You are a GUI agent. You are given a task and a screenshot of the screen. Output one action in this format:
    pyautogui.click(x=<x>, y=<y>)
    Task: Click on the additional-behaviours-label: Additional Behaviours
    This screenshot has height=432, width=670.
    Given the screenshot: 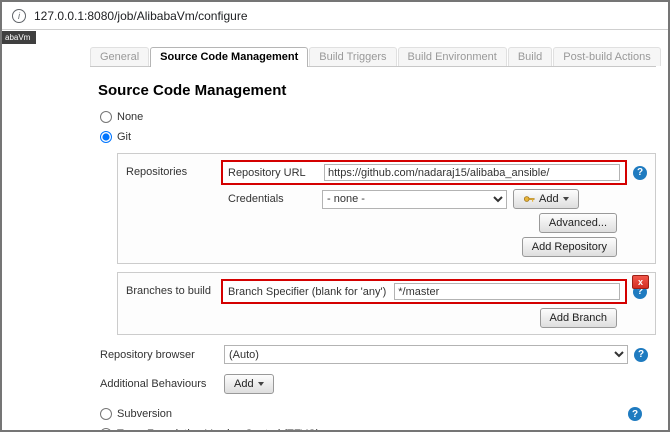 What is the action you would take?
    pyautogui.click(x=153, y=384)
    